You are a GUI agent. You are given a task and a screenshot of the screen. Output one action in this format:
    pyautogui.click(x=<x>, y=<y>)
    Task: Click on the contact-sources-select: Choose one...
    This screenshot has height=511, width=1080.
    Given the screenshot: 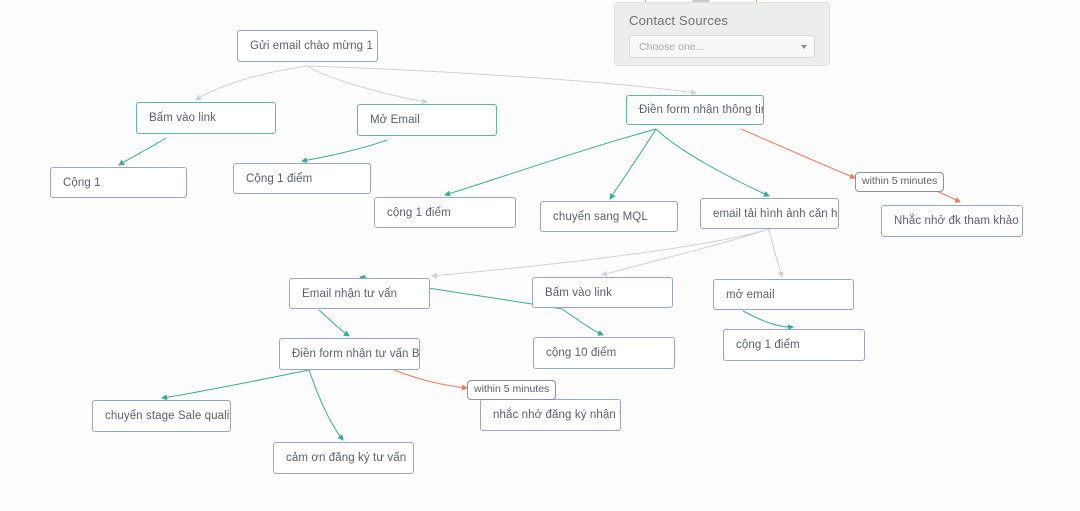 What is the action you would take?
    pyautogui.click(x=722, y=46)
    